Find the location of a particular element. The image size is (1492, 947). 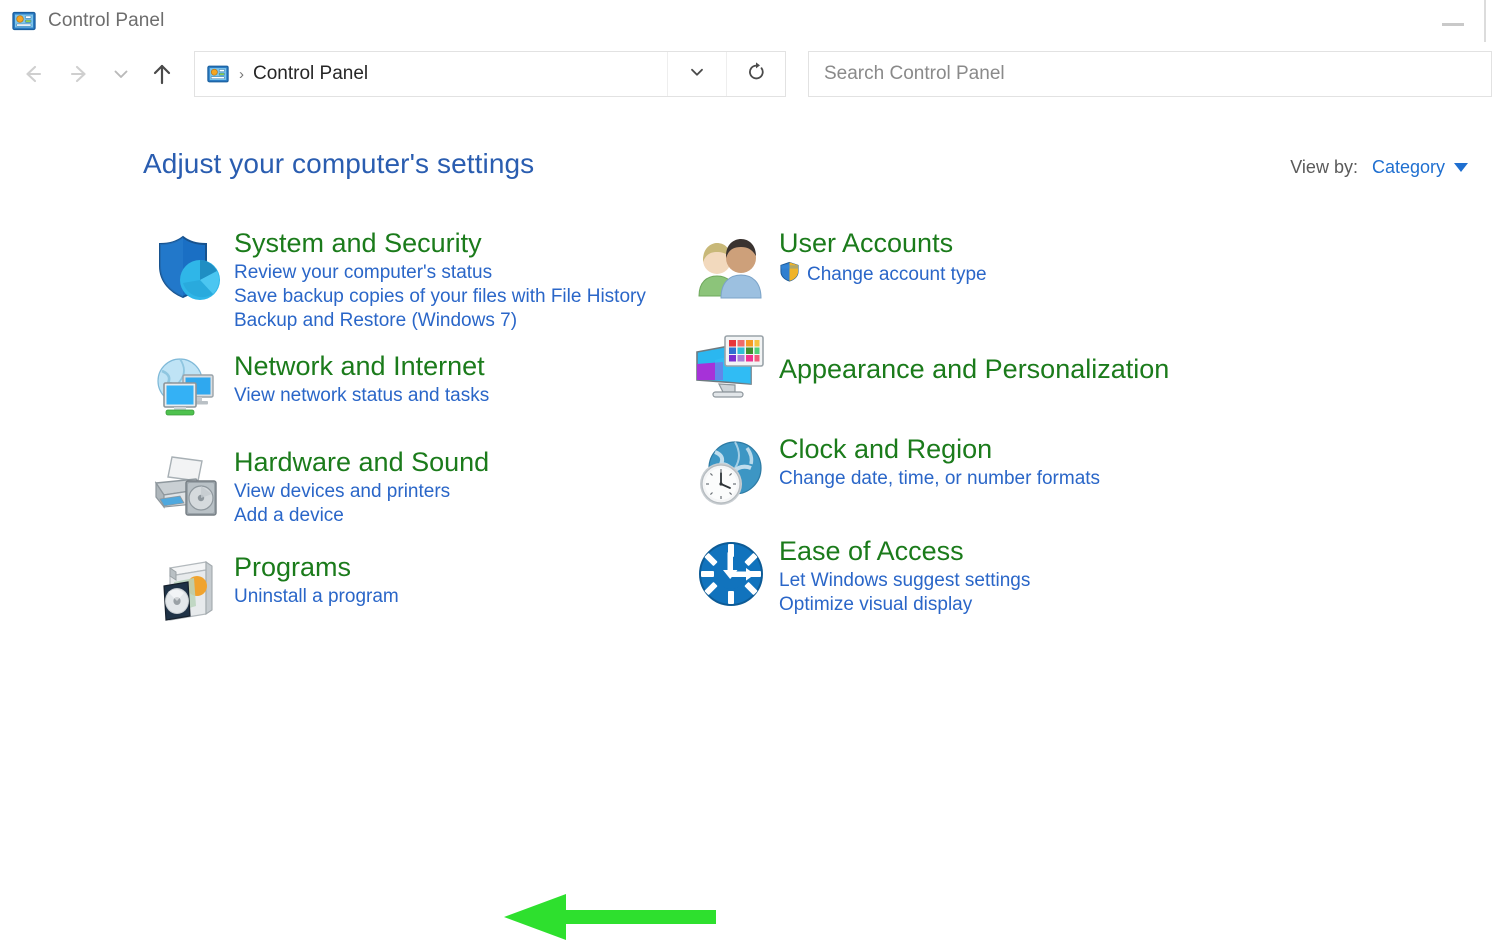

category-link: View network status and tasks is located at coordinates (462, 396).